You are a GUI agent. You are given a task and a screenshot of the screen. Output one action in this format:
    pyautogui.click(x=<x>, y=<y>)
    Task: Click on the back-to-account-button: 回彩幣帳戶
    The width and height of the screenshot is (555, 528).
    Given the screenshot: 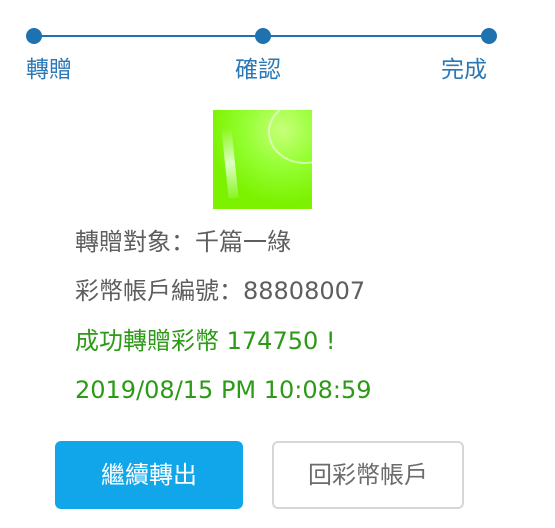 What is the action you would take?
    pyautogui.click(x=368, y=475)
    